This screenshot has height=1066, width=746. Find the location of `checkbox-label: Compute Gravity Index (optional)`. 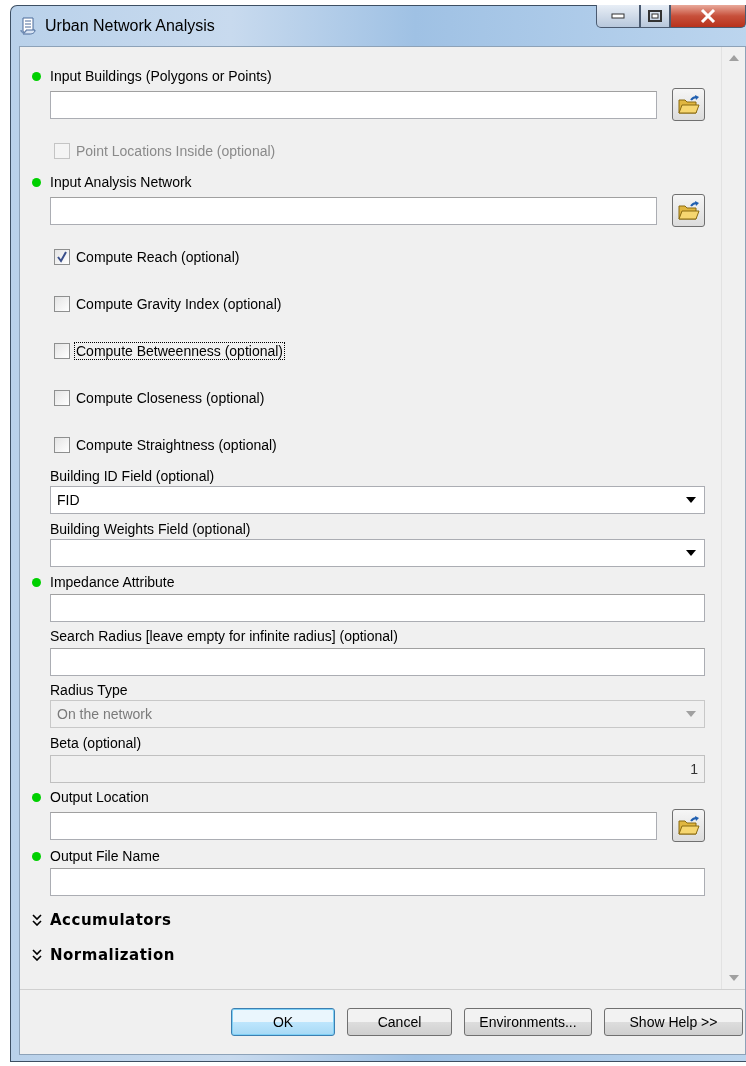

checkbox-label: Compute Gravity Index (optional) is located at coordinates (179, 303).